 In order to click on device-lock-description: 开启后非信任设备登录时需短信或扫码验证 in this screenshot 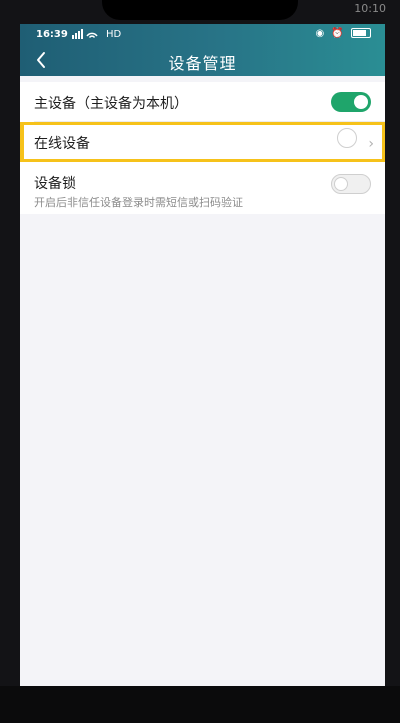, I will do `click(138, 202)`.